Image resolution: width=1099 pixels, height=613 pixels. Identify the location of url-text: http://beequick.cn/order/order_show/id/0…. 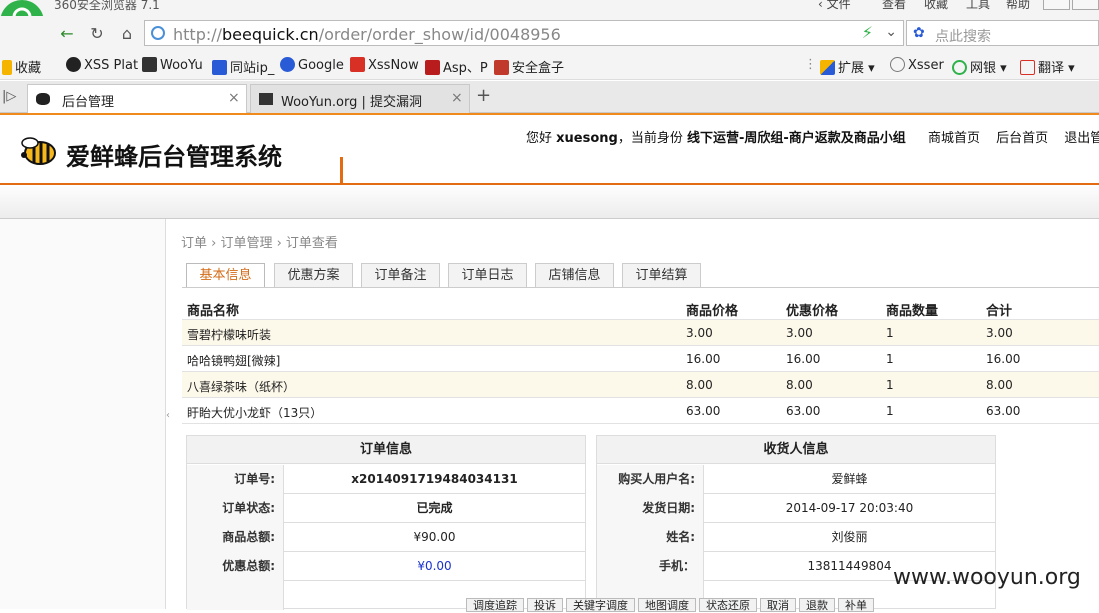
(367, 34).